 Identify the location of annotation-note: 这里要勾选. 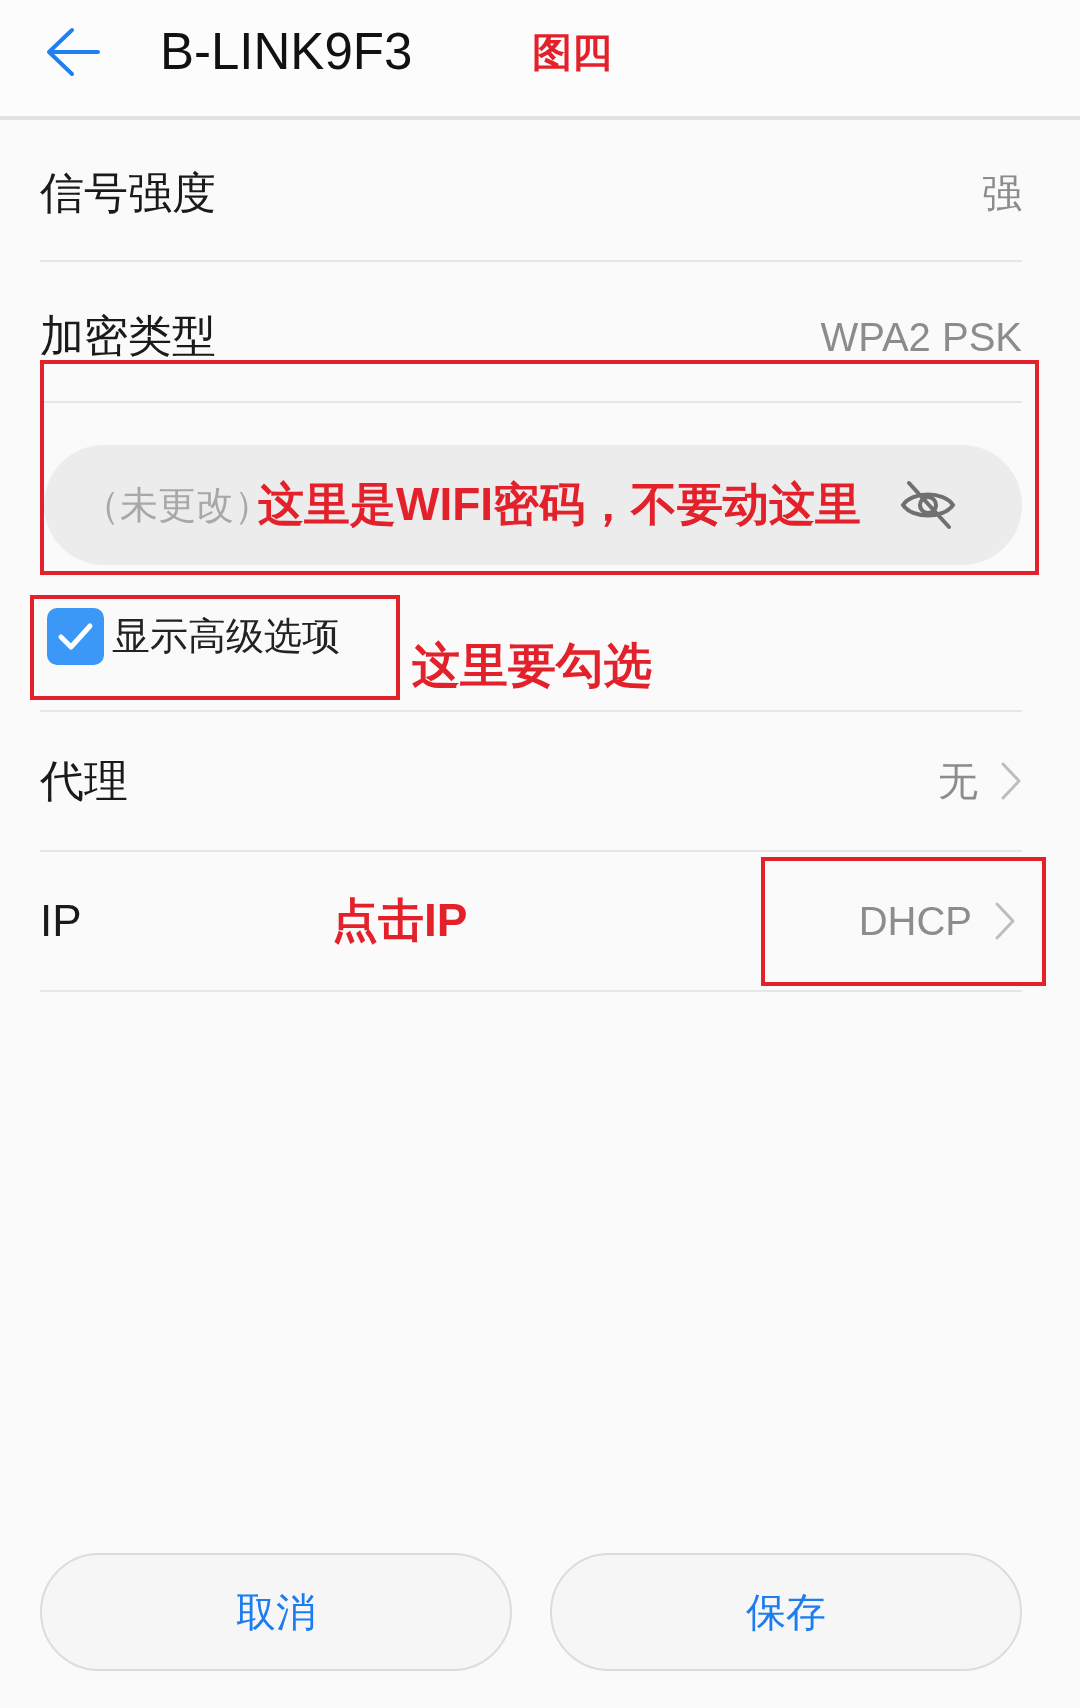
(532, 666).